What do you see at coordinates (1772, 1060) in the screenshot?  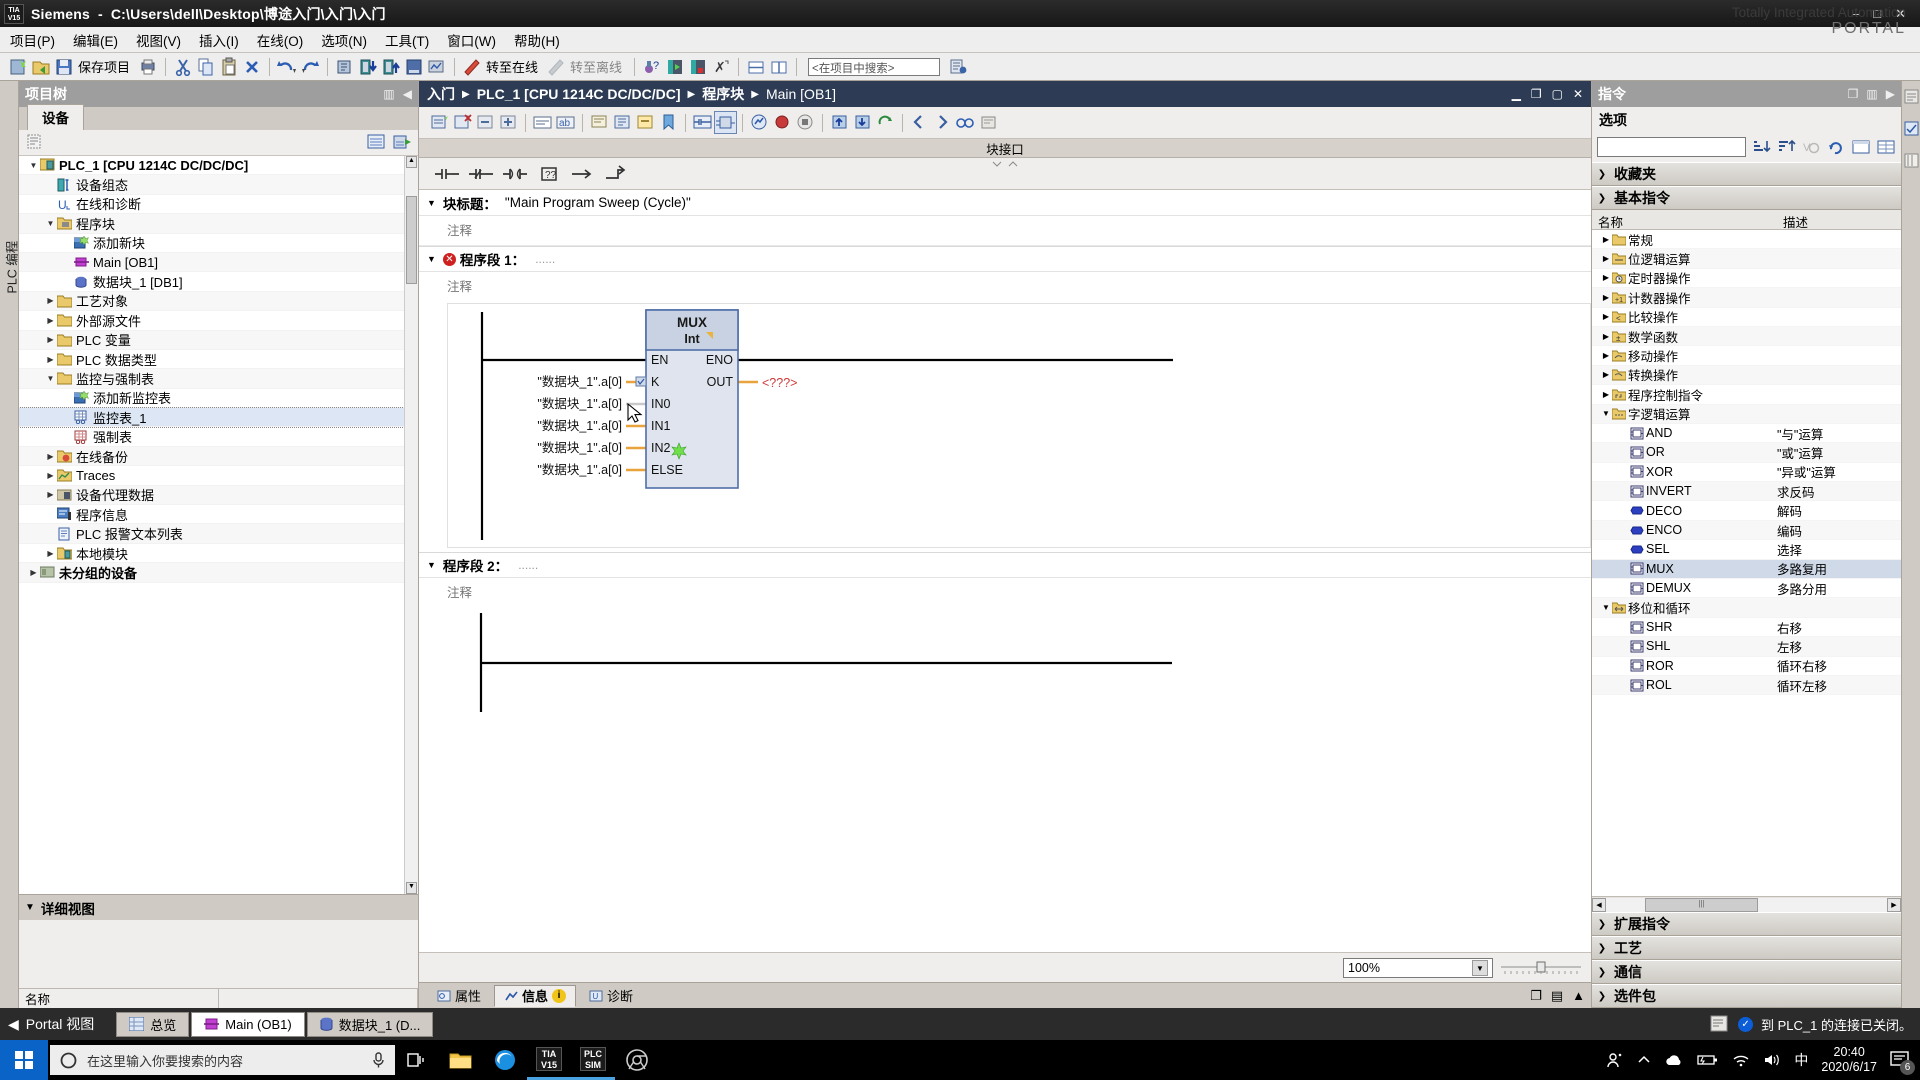 I see `volume-icon` at bounding box center [1772, 1060].